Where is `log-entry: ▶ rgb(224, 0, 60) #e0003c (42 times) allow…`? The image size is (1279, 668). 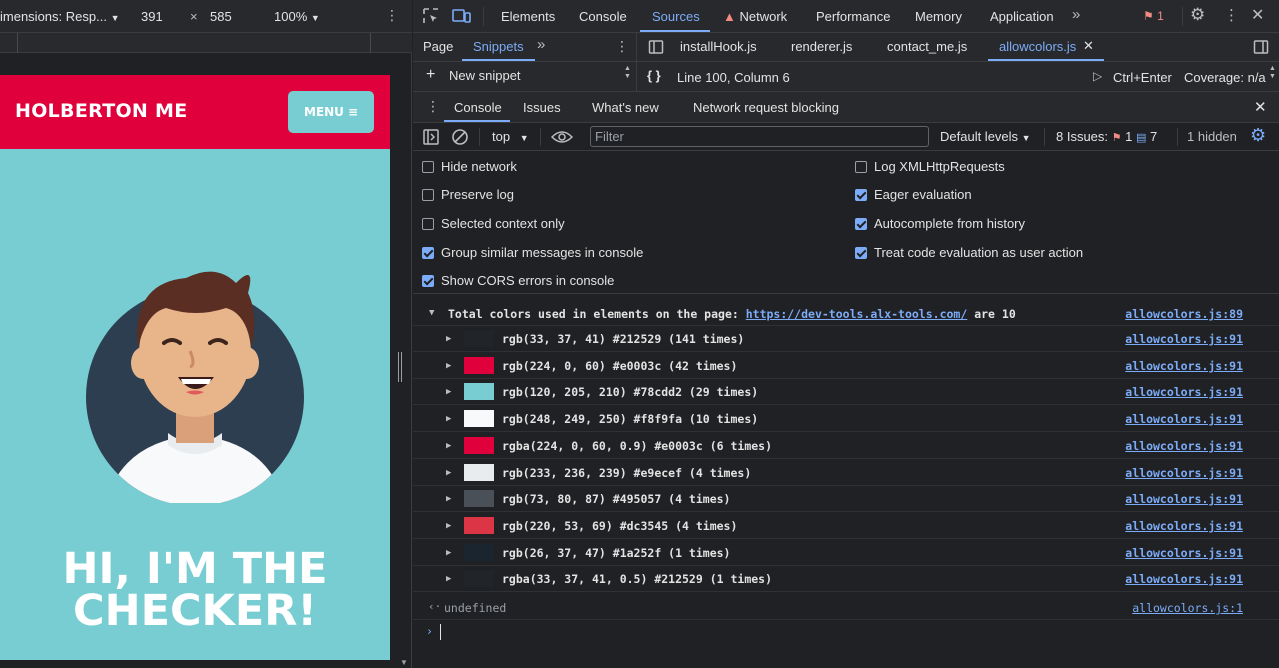 log-entry: ▶ rgb(224, 0, 60) #e0003c (42 times) allow… is located at coordinates (846, 366).